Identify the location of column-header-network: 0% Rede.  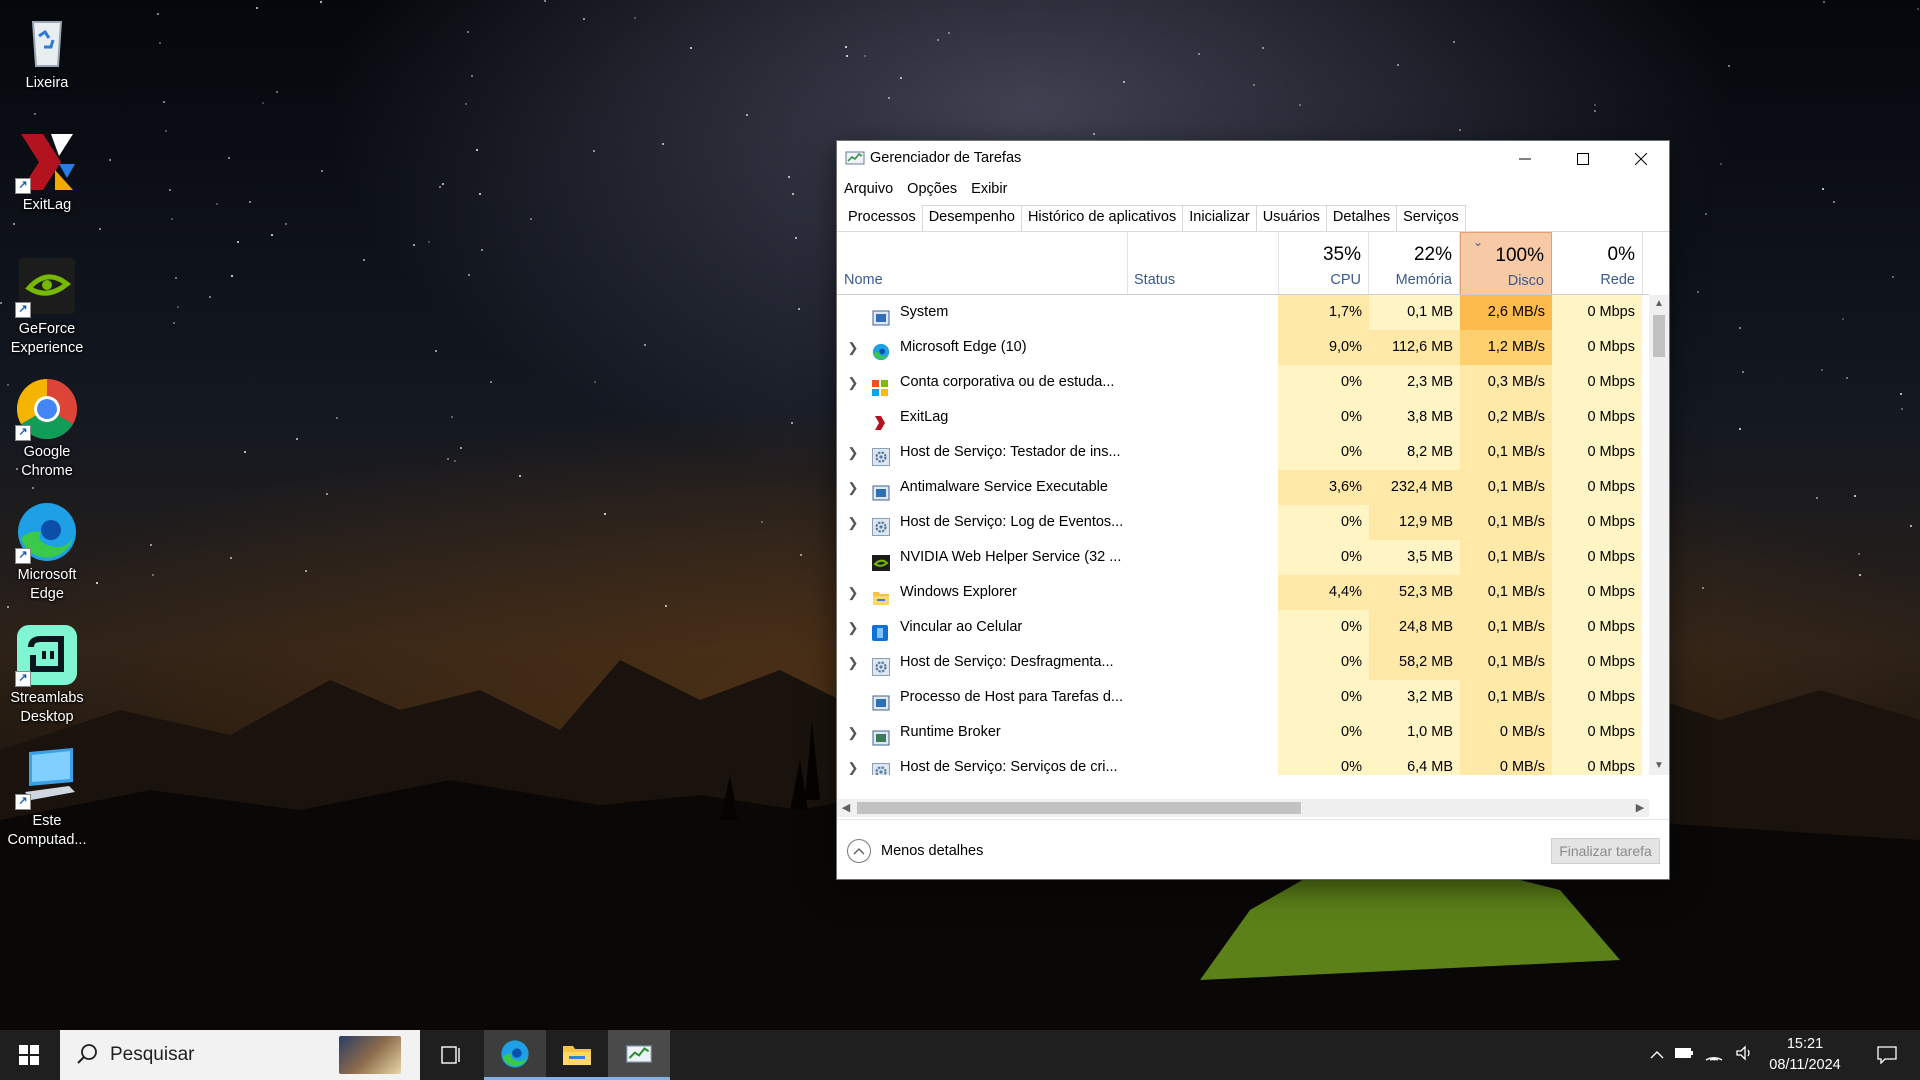
(1597, 263).